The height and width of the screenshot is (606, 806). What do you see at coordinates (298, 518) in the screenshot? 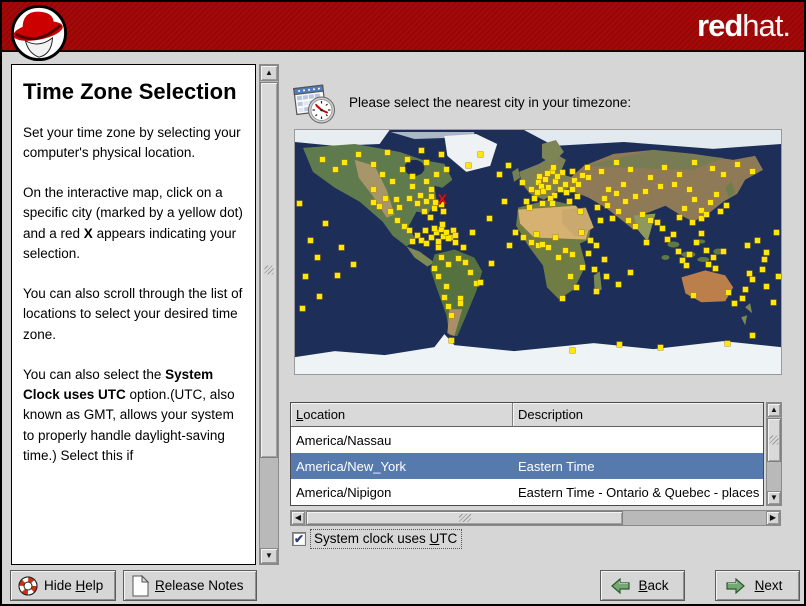
I see `scroll-left-button: ◀` at bounding box center [298, 518].